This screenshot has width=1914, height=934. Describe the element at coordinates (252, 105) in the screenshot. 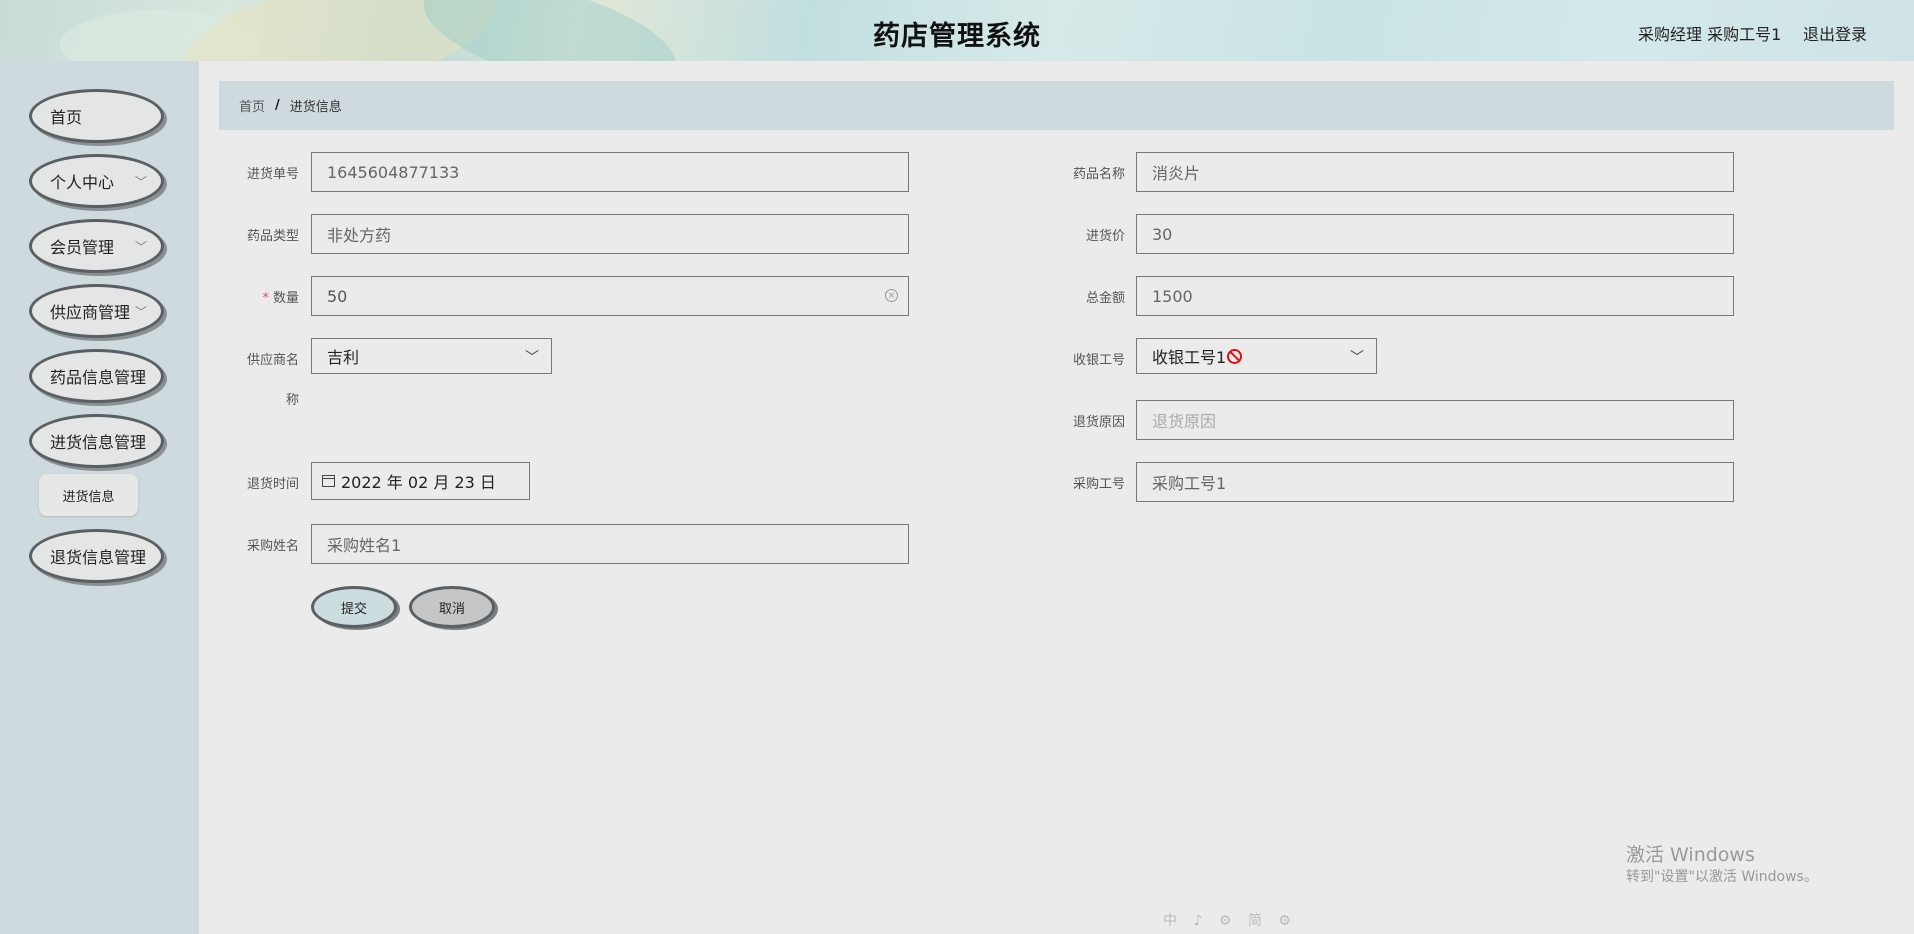

I see `breadcrumb-home: 首页` at that location.